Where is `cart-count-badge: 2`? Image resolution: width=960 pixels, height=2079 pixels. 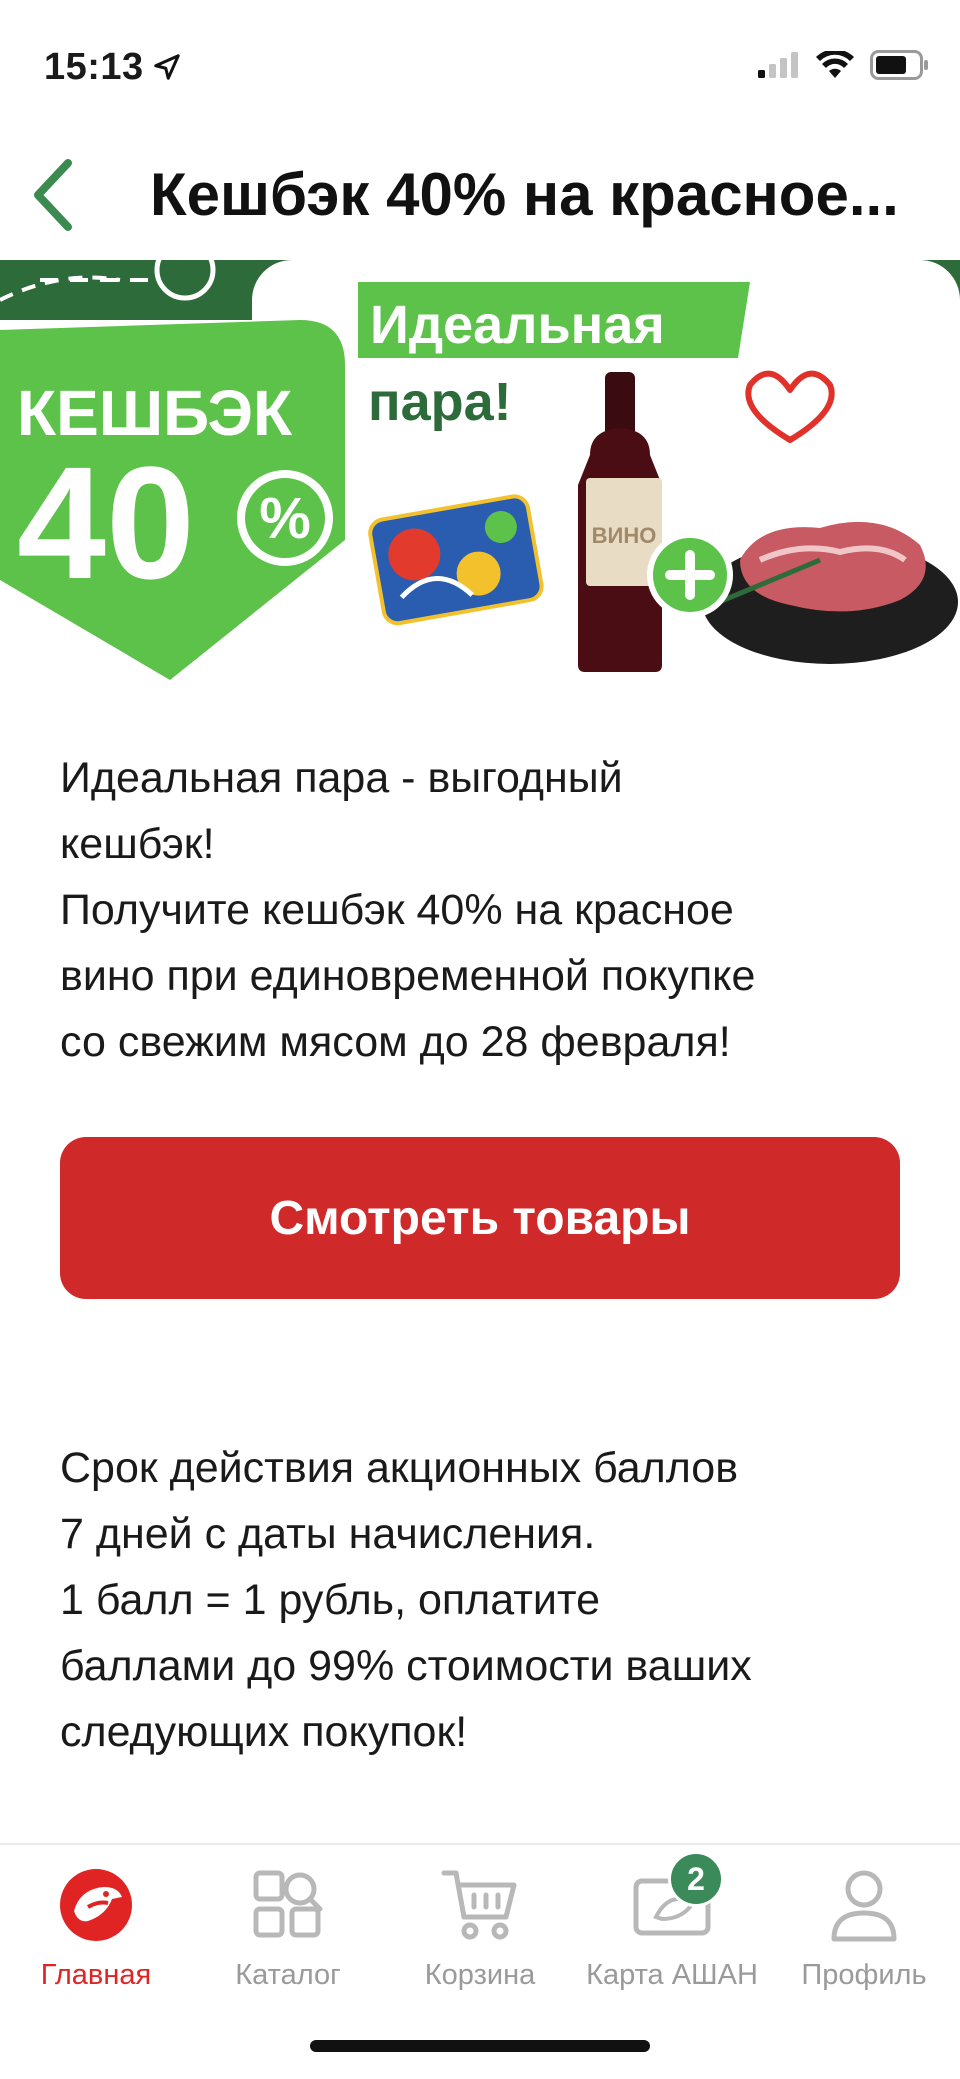
cart-count-badge: 2 is located at coordinates (696, 1879).